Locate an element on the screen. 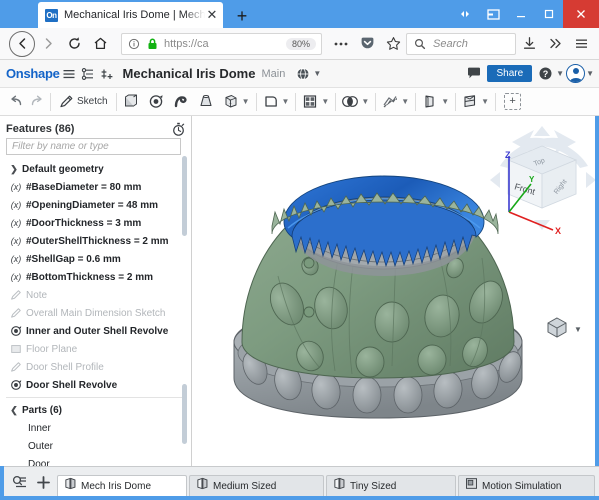  url-bar: https://ca 80% is located at coordinates (221, 43).